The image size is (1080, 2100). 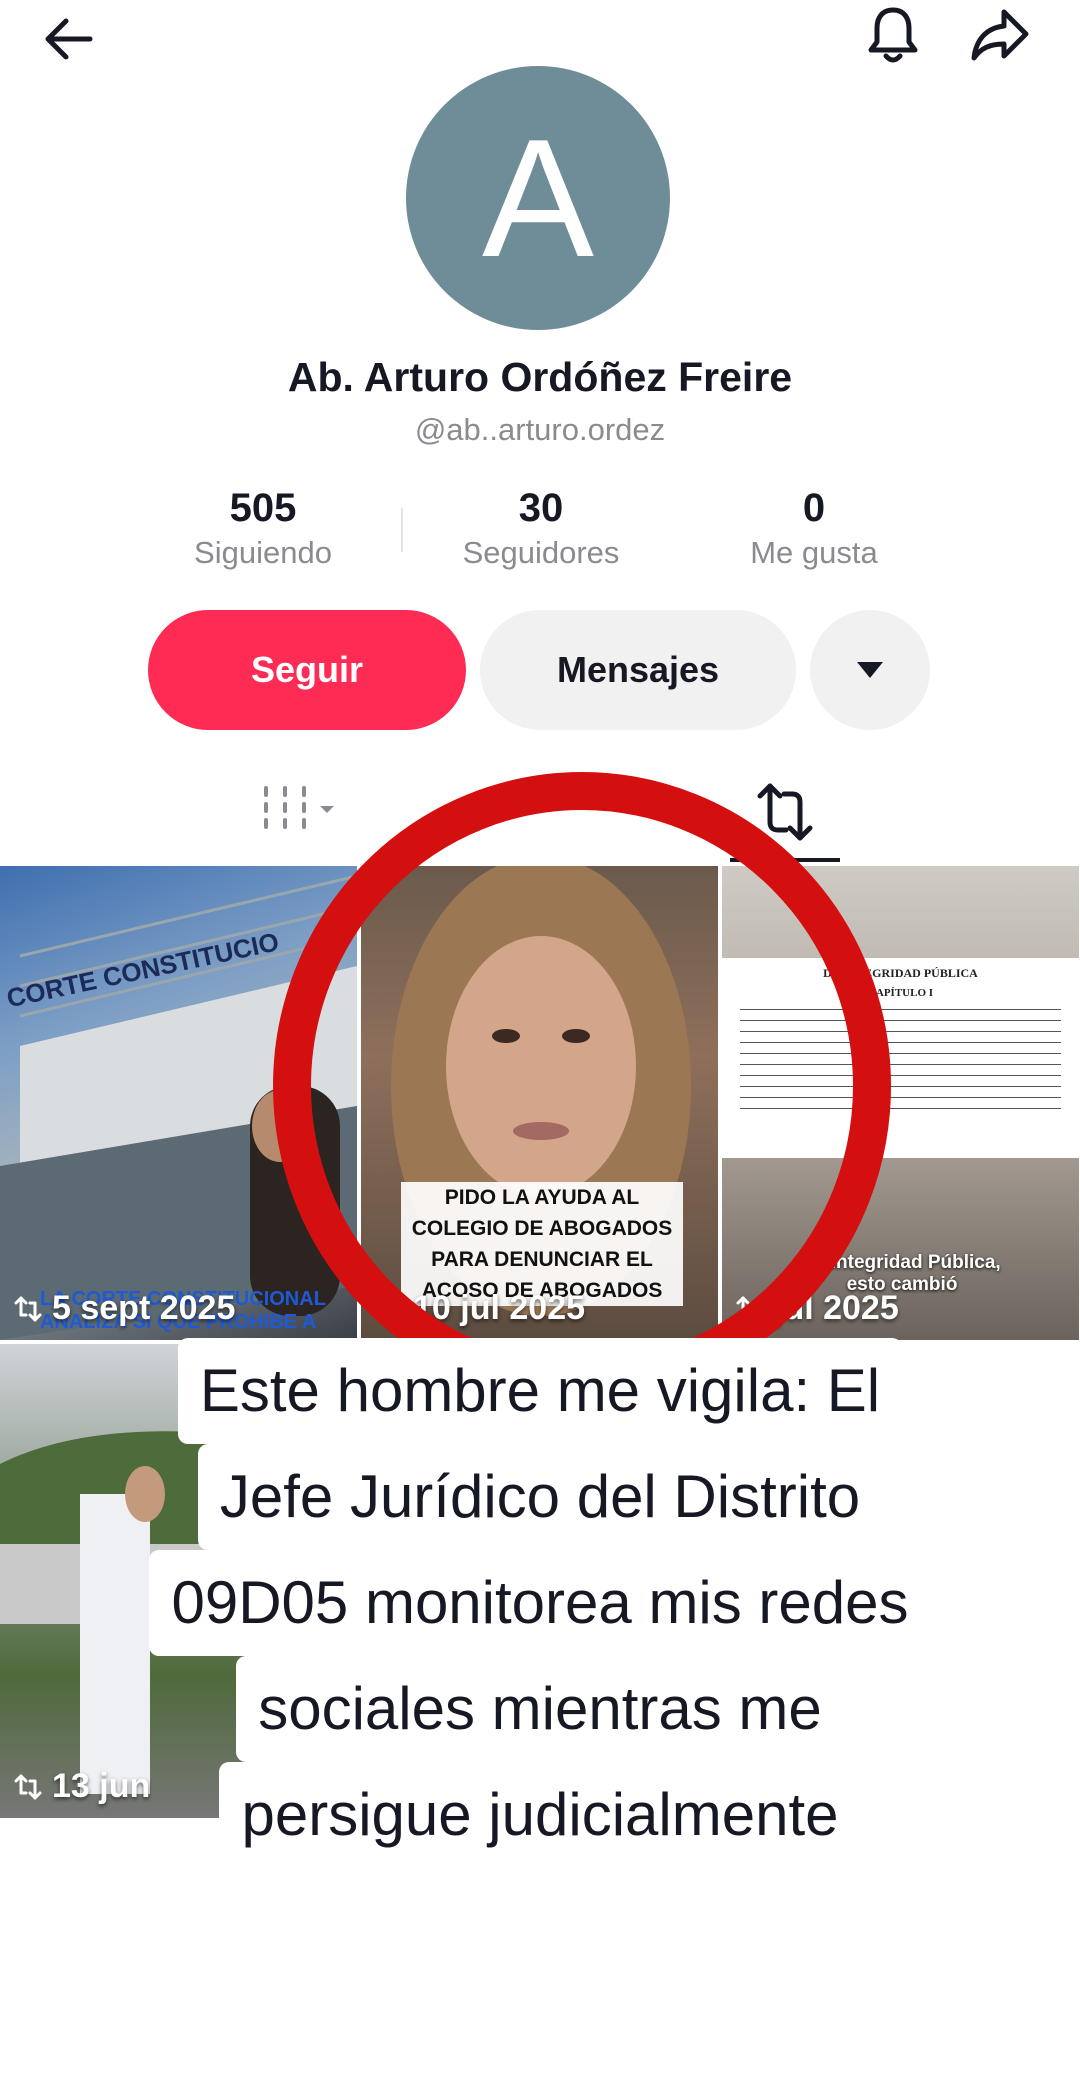 I want to click on doc-subtitle: CAPÍTULO I, so click(x=900, y=993).